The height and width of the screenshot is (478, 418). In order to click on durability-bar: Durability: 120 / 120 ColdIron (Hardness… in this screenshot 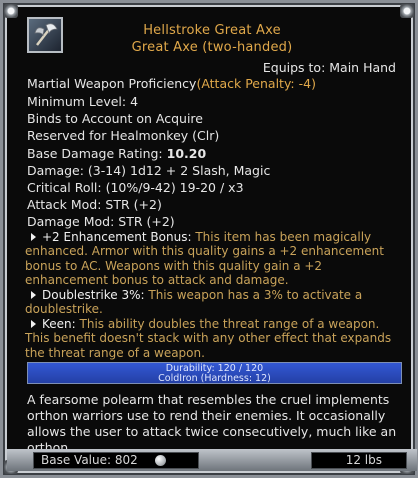, I will do `click(214, 373)`.